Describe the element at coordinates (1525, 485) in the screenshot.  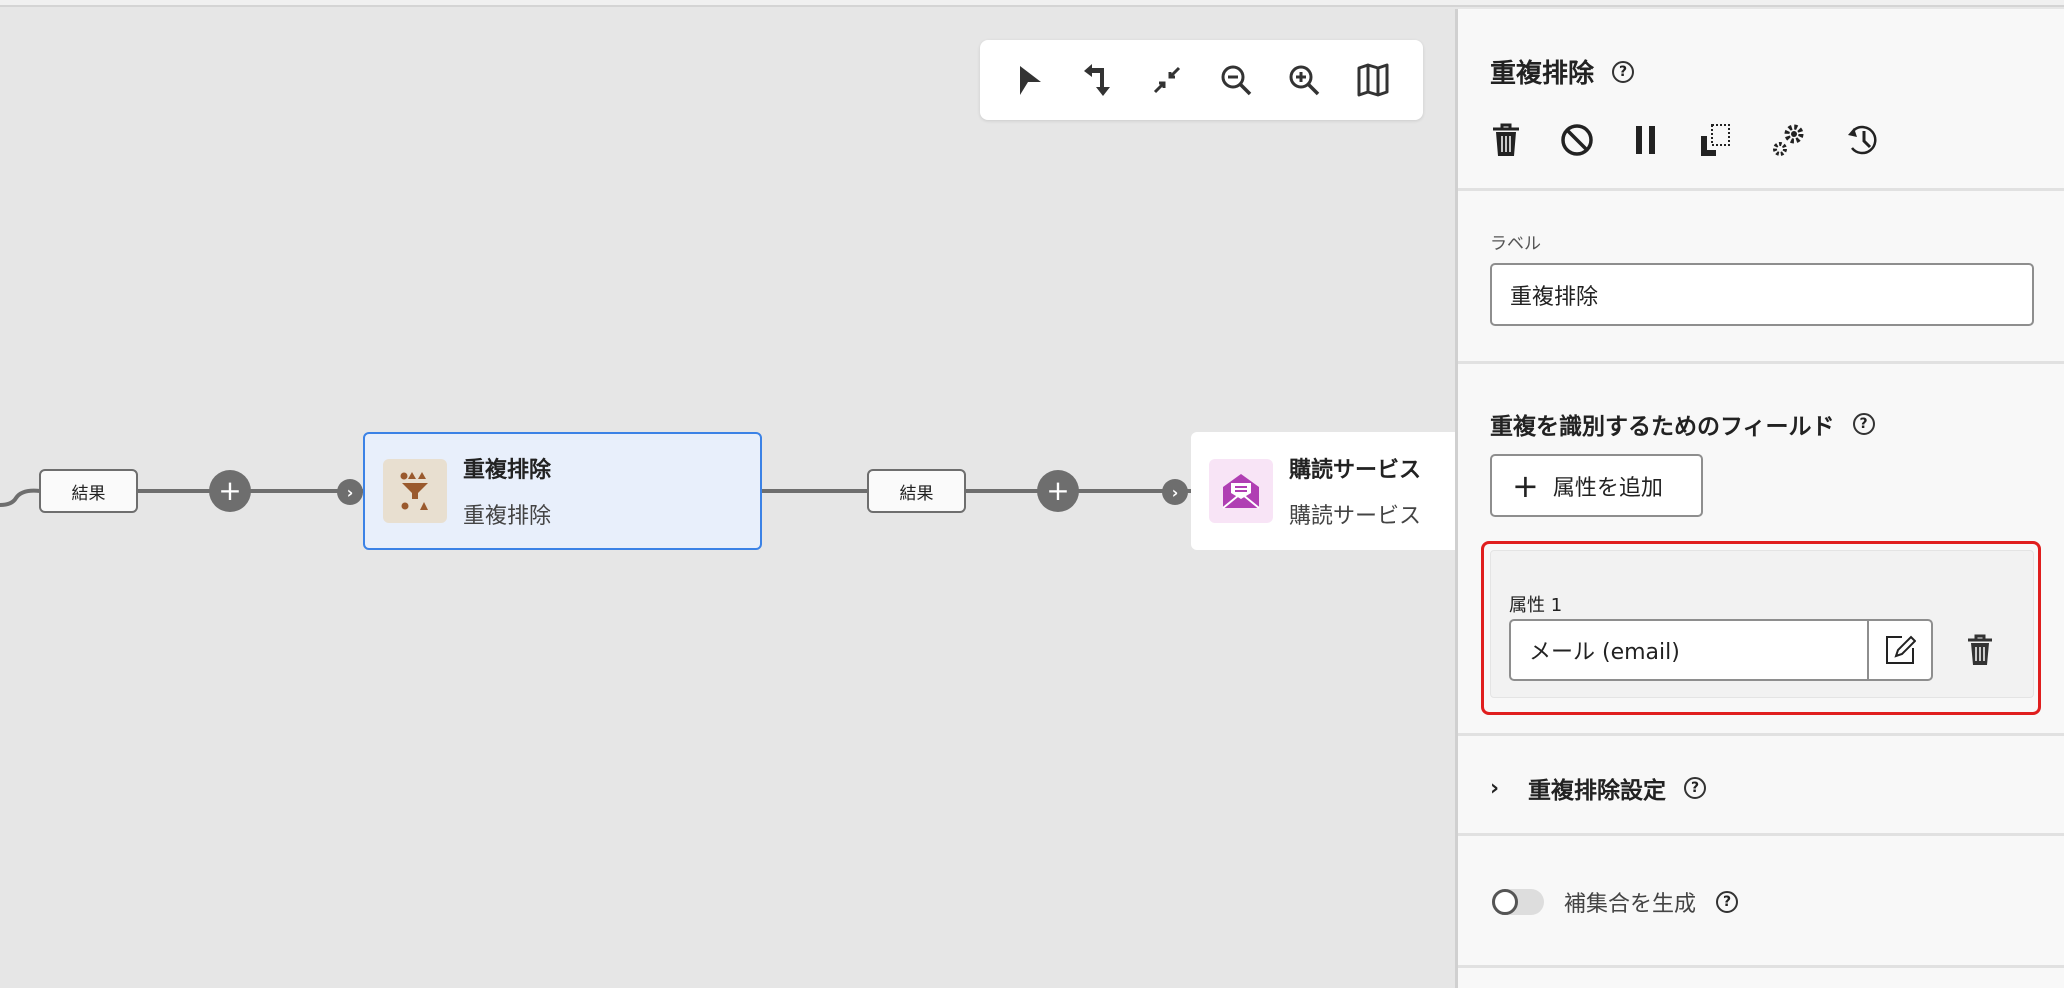
I see `plus-icon: +` at that location.